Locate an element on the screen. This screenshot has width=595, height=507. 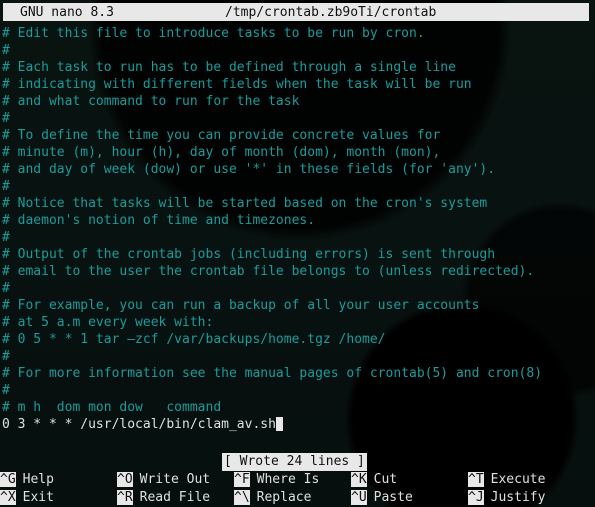
editor-line: # and what command to run for the task is located at coordinates (297, 101).